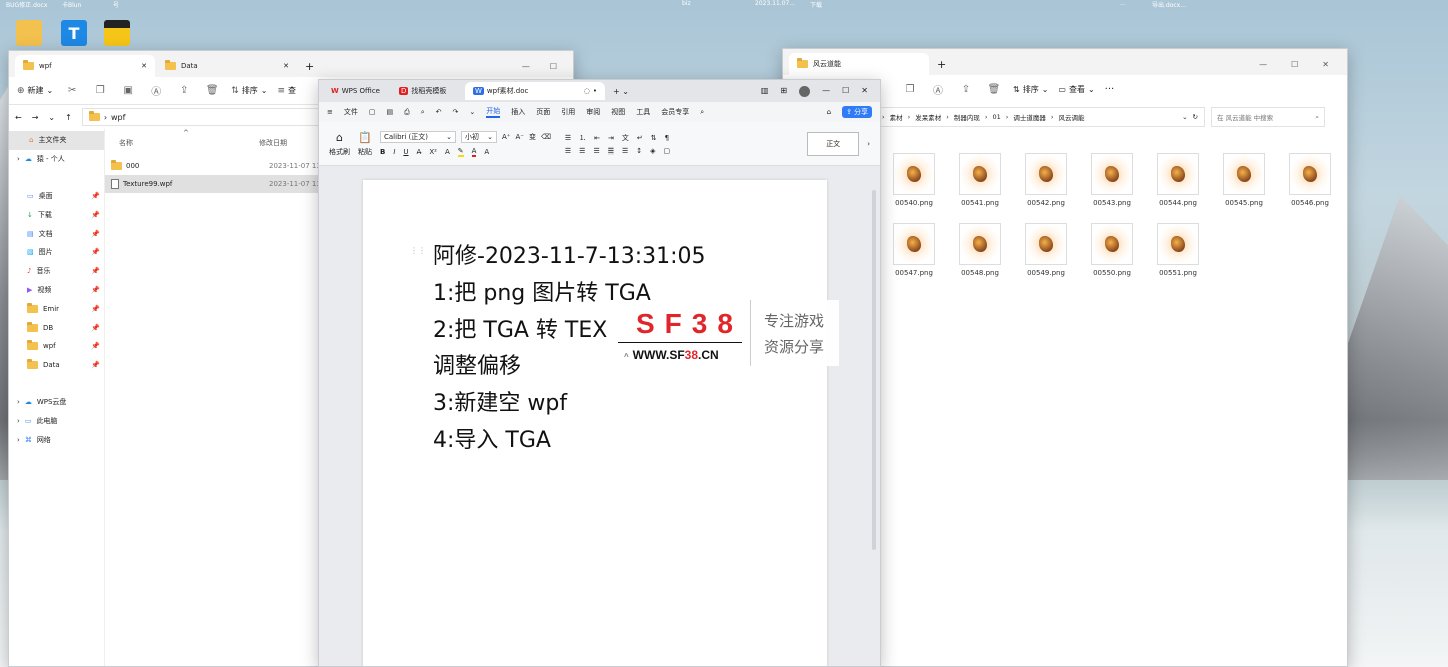 Image resolution: width=1448 pixels, height=667 pixels. Describe the element at coordinates (189, 143) in the screenshot. I see `column-name: 名称` at that location.